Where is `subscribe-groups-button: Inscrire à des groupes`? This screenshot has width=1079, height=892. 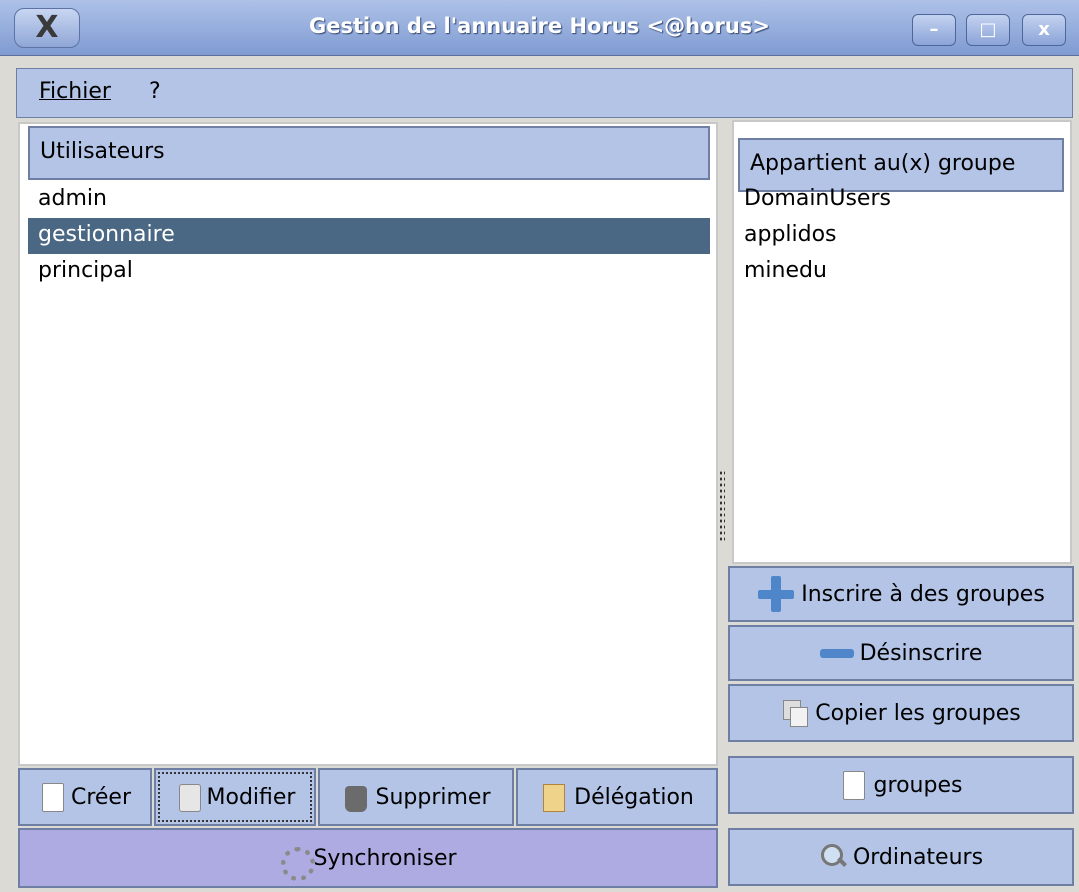
subscribe-groups-button: Inscrire à des groupes is located at coordinates (901, 594).